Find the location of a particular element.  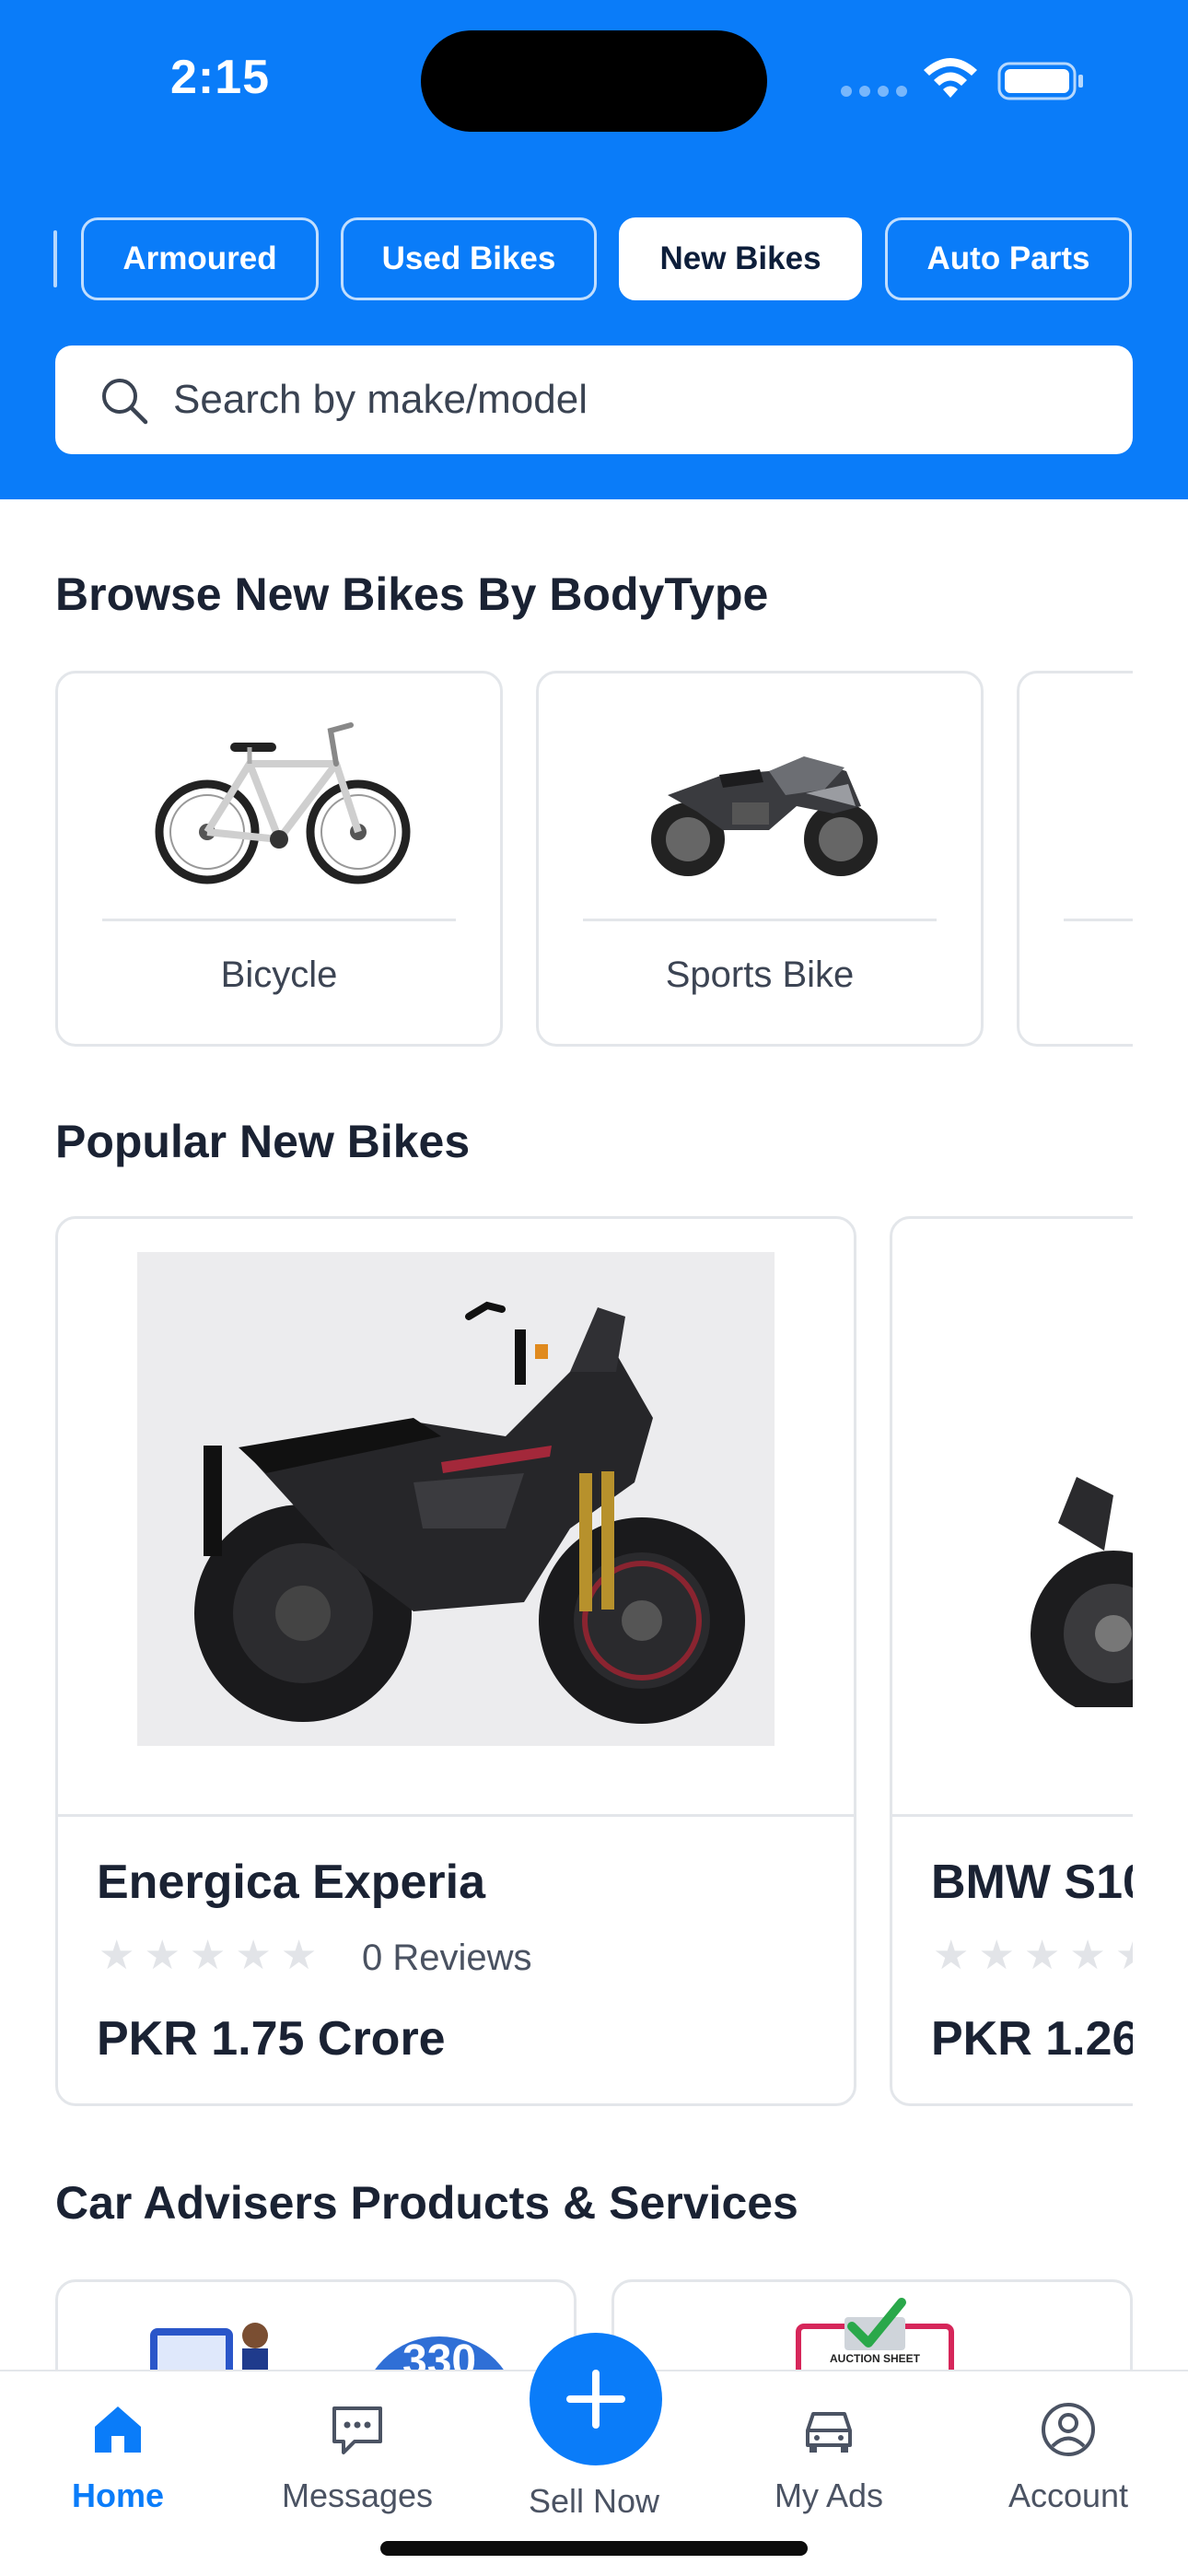

chip-auto-parts: Auto Parts is located at coordinates (1008, 258).